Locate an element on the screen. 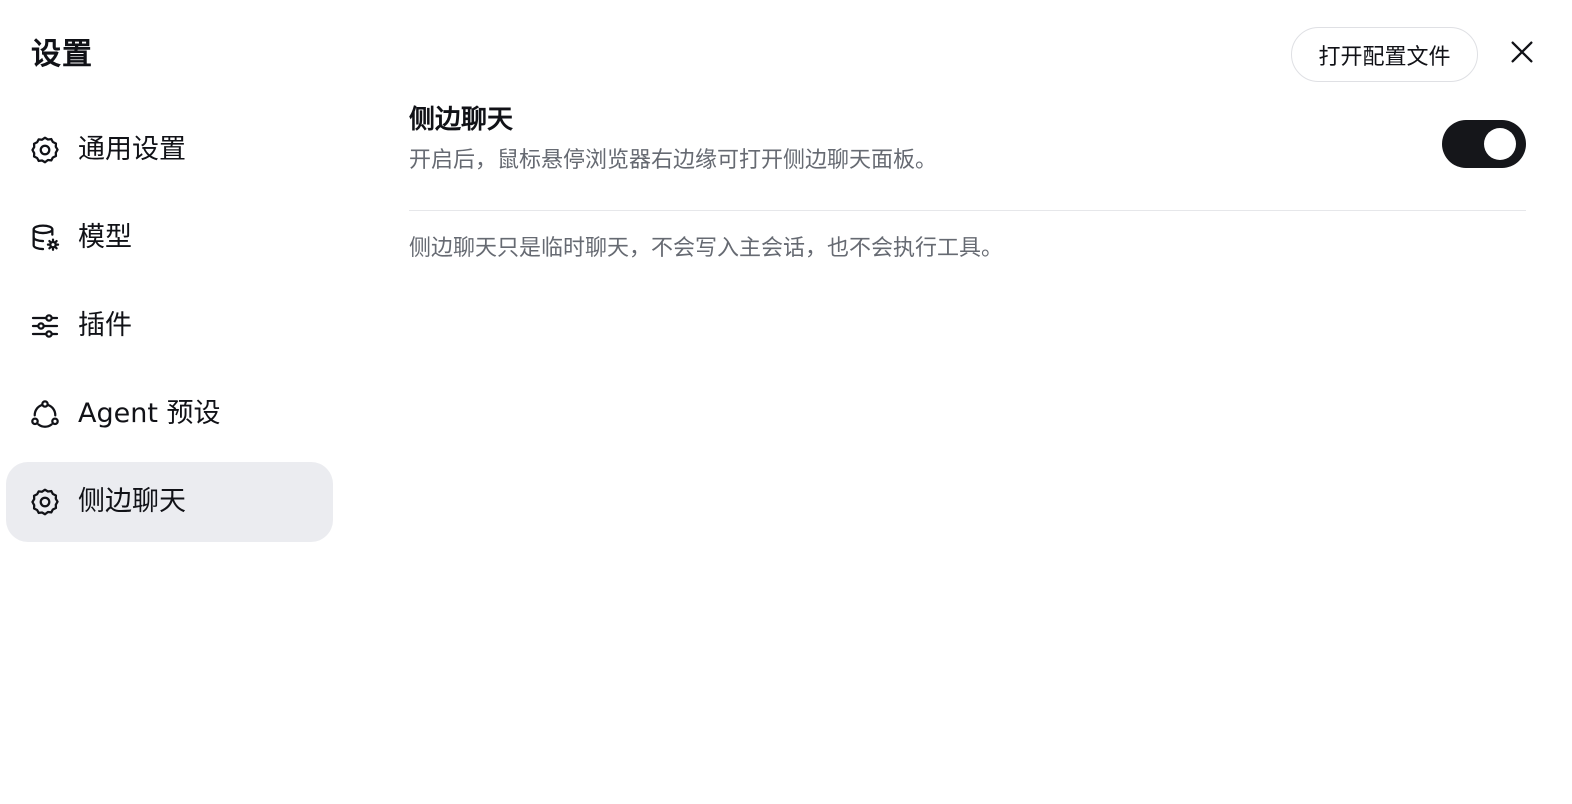 The height and width of the screenshot is (804, 1572). close-icon is located at coordinates (1522, 54).